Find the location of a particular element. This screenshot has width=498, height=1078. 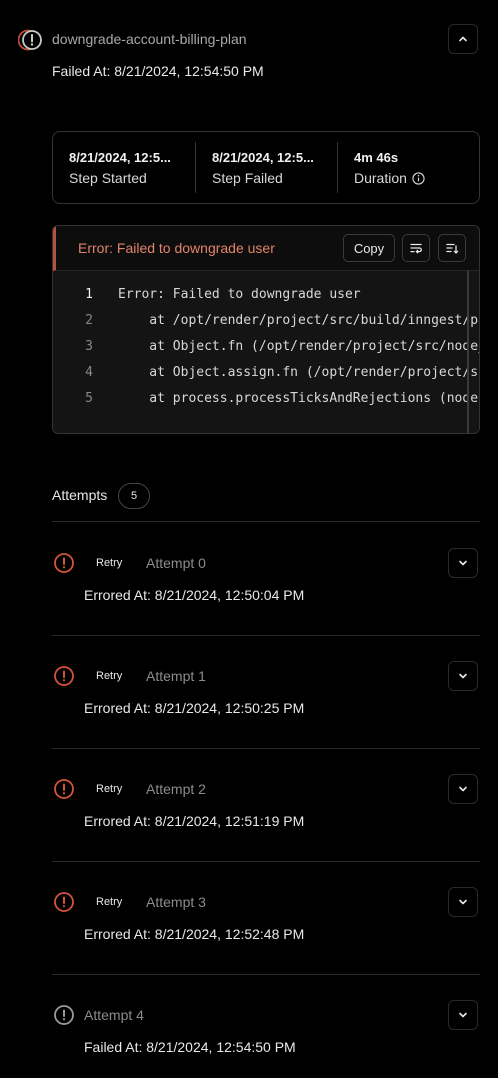

info-icon is located at coordinates (418, 178).